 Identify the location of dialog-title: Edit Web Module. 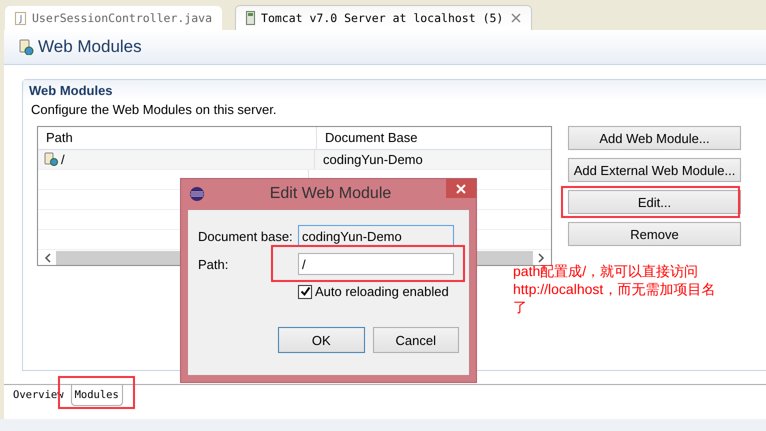
(330, 194).